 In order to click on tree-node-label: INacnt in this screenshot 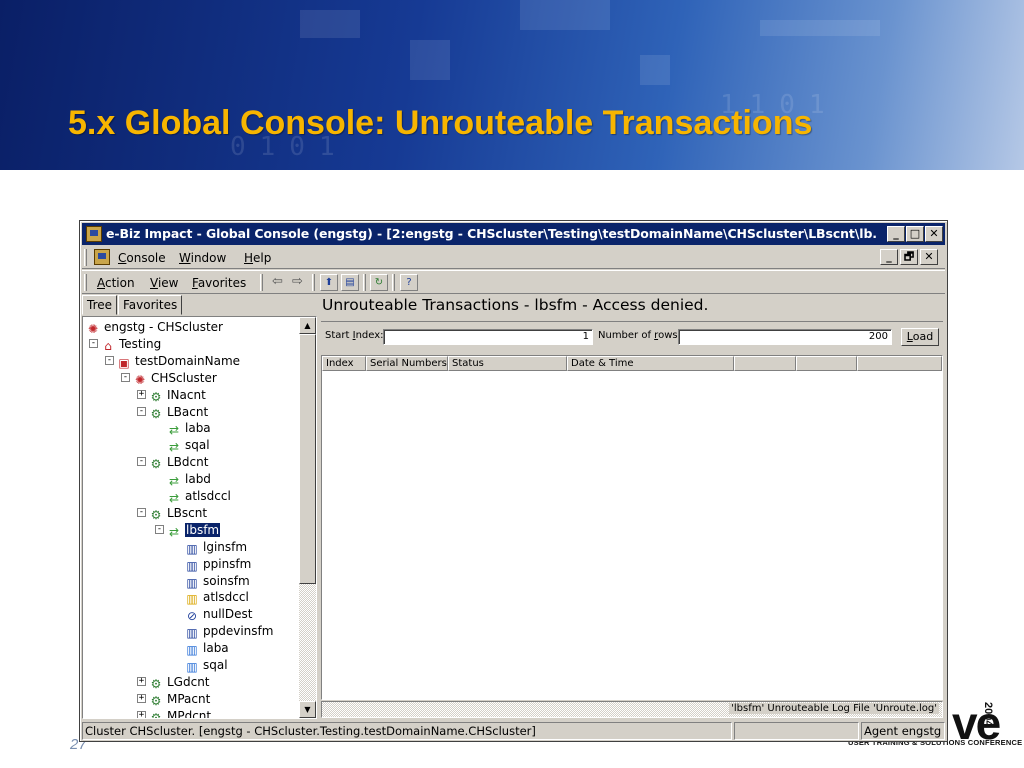, I will do `click(186, 394)`.